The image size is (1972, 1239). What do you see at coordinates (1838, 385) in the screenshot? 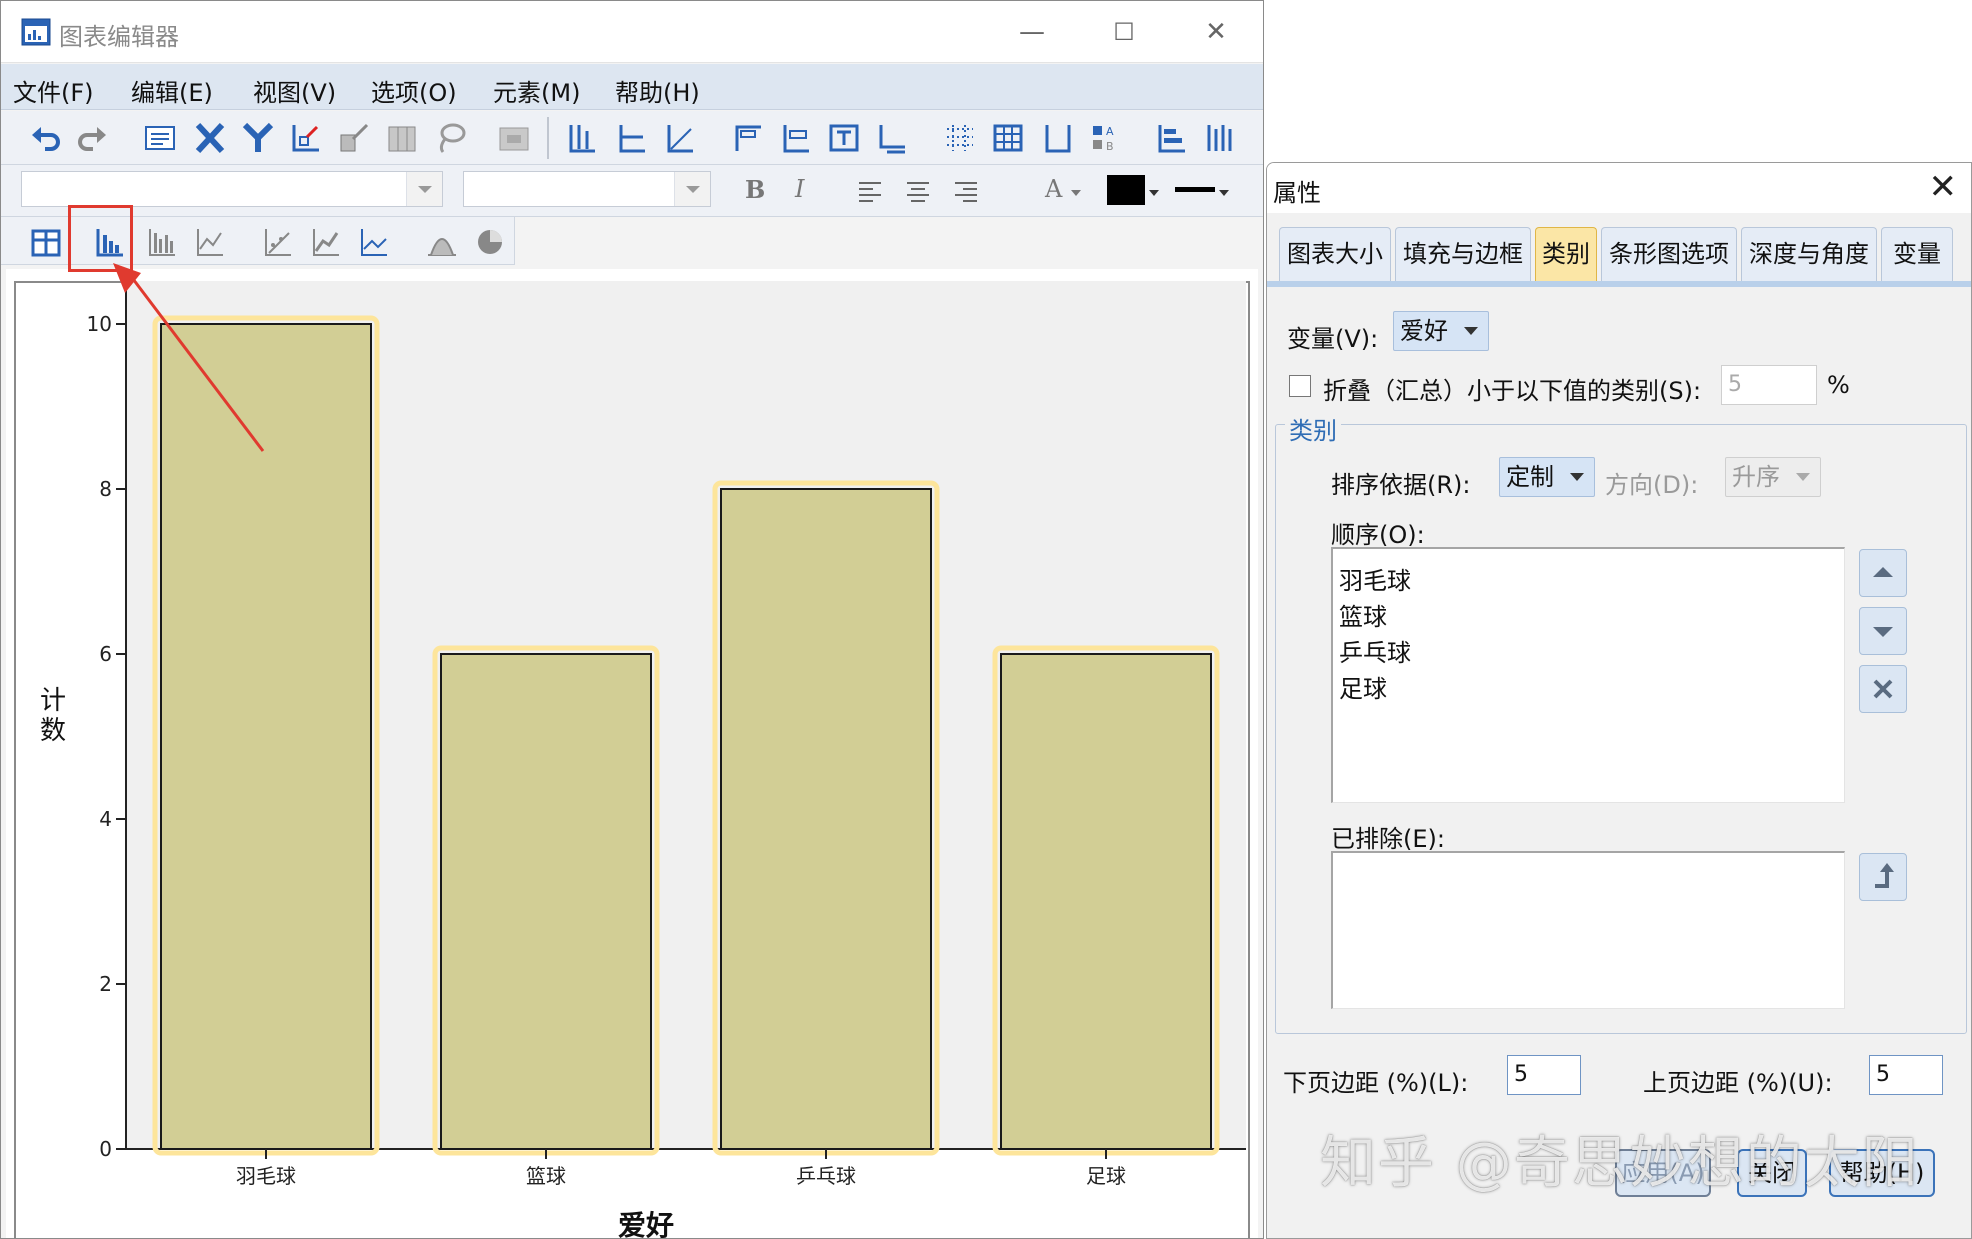
I see `percent-sign: %` at bounding box center [1838, 385].